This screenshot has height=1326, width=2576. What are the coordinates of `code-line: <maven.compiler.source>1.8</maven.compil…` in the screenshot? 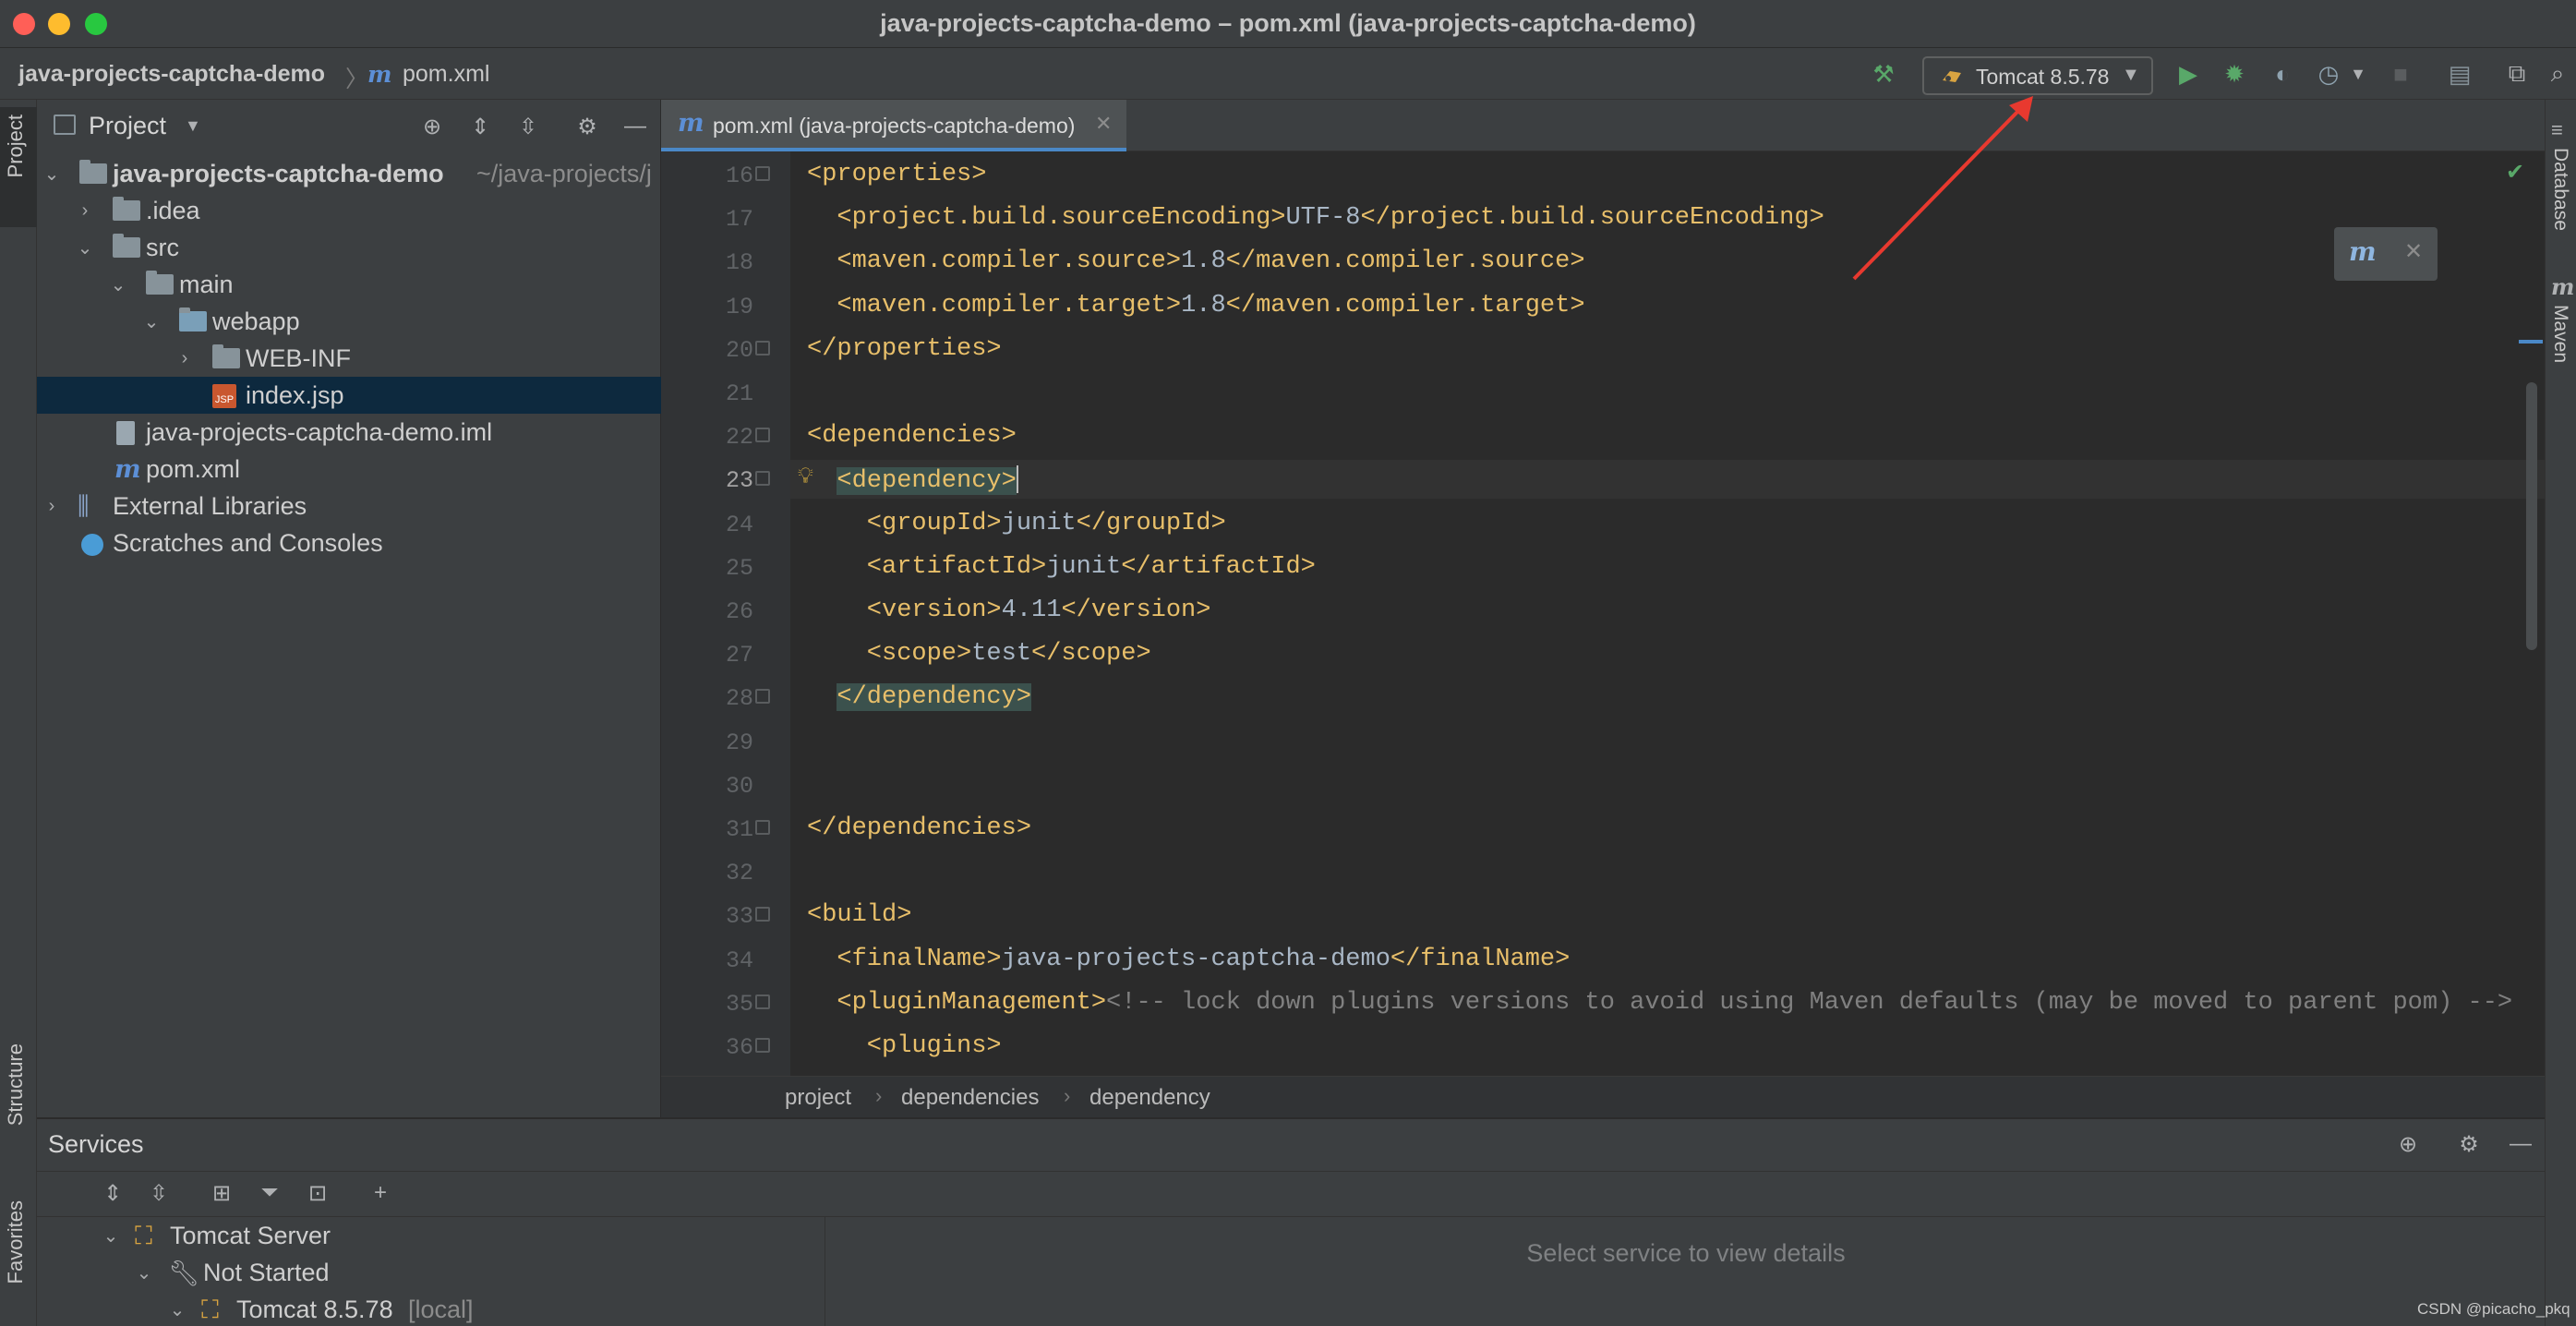 It's located at (1210, 261).